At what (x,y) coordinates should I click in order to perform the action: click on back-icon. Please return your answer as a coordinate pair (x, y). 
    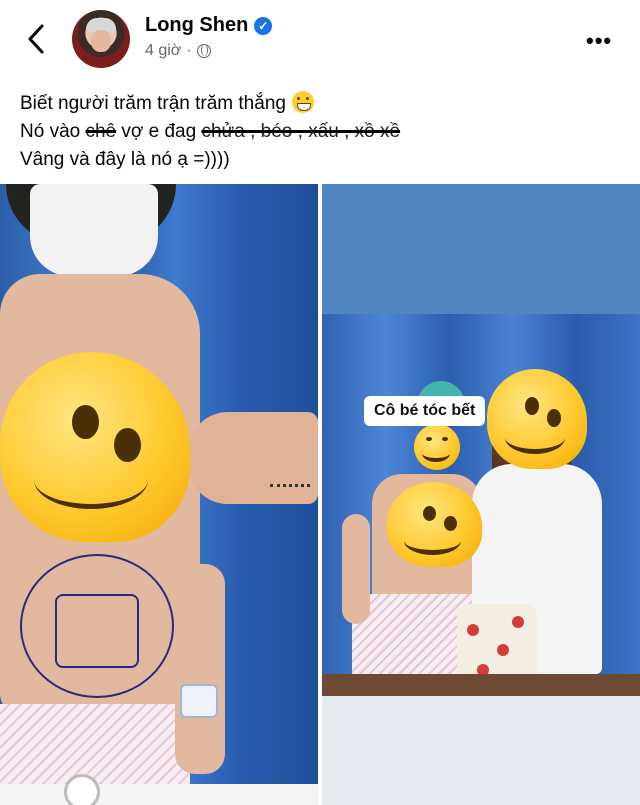
    Looking at the image, I should click on (37, 39).